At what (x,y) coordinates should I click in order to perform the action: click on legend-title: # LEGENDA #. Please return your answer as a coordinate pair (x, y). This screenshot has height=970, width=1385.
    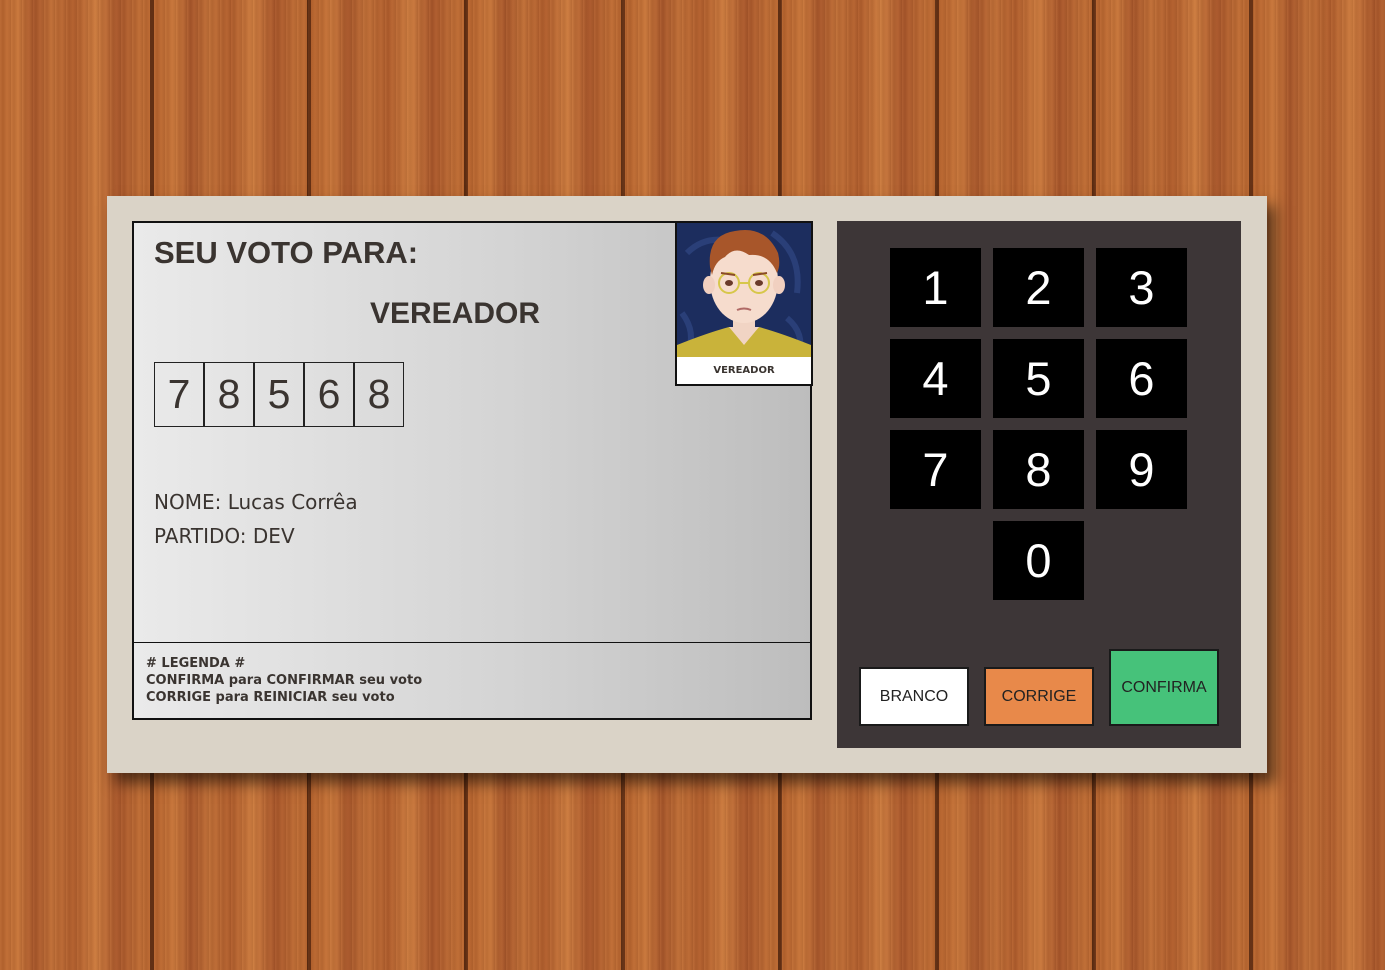
    Looking at the image, I should click on (196, 663).